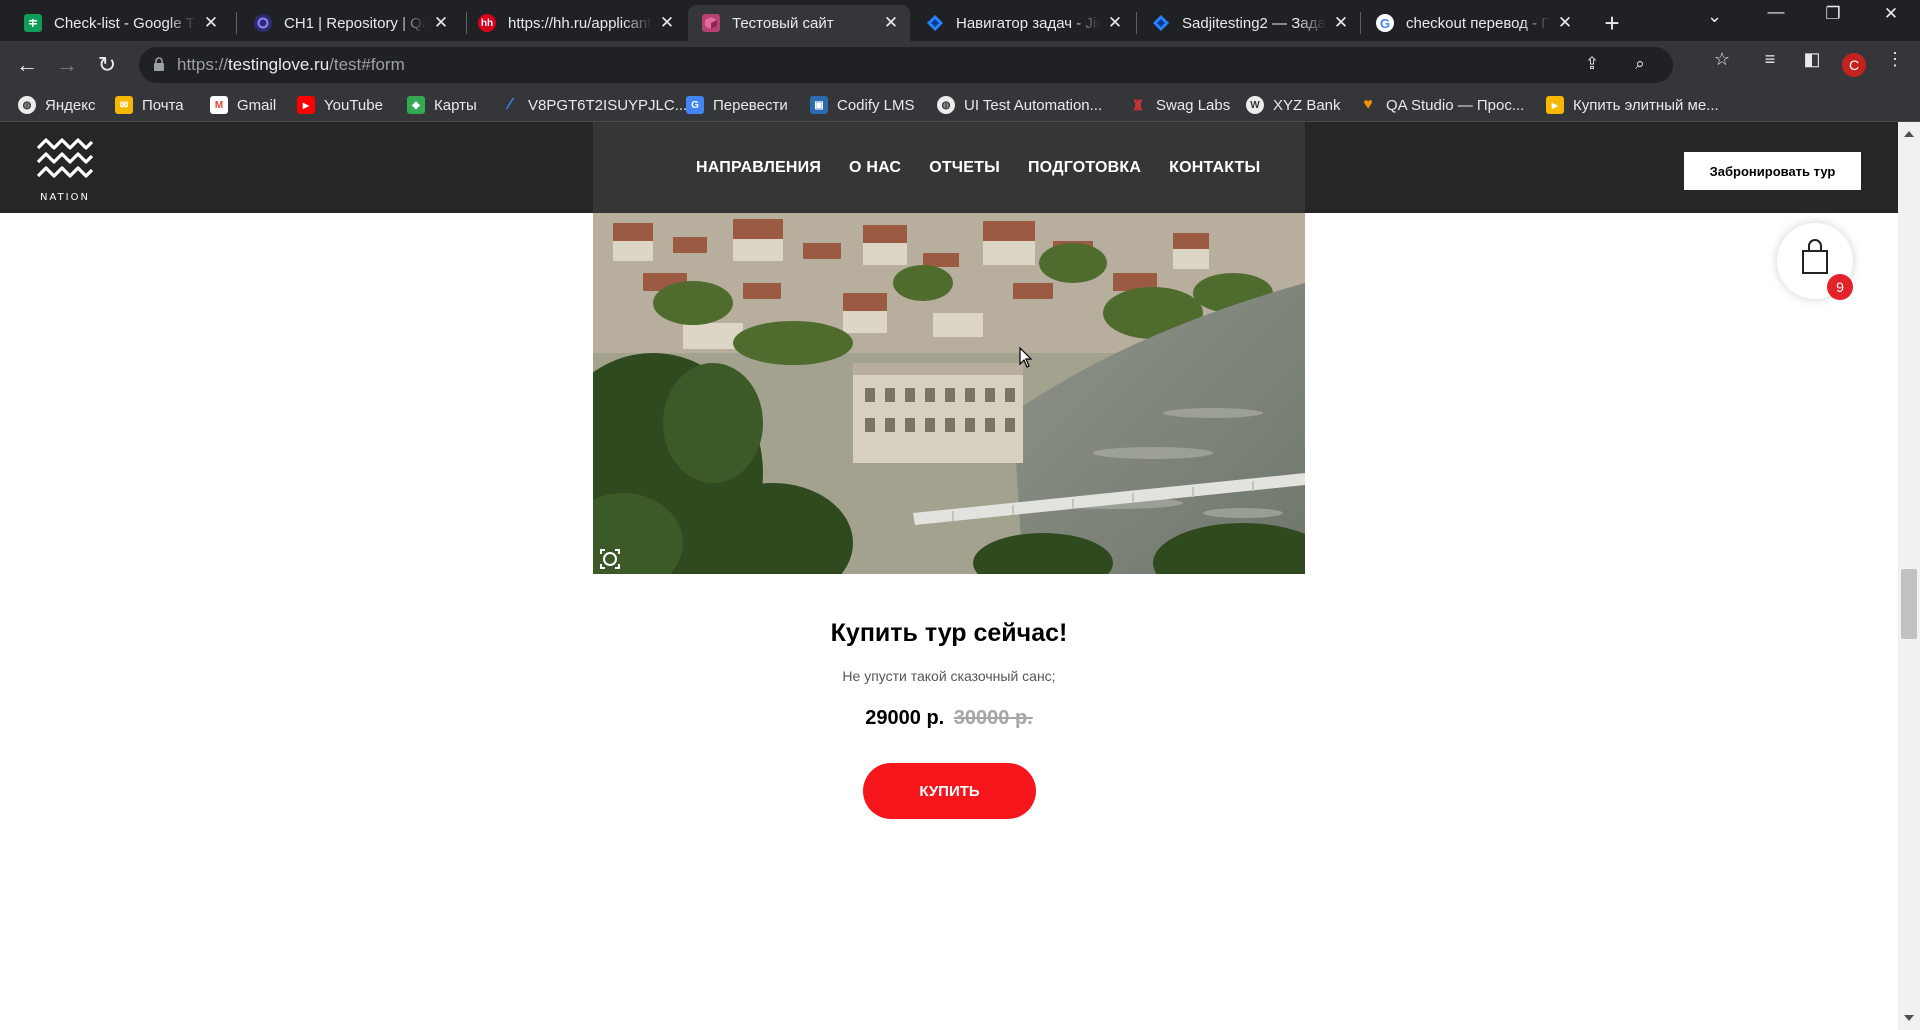 The width and height of the screenshot is (1920, 1030). I want to click on heart-icon: ♥, so click(1368, 104).